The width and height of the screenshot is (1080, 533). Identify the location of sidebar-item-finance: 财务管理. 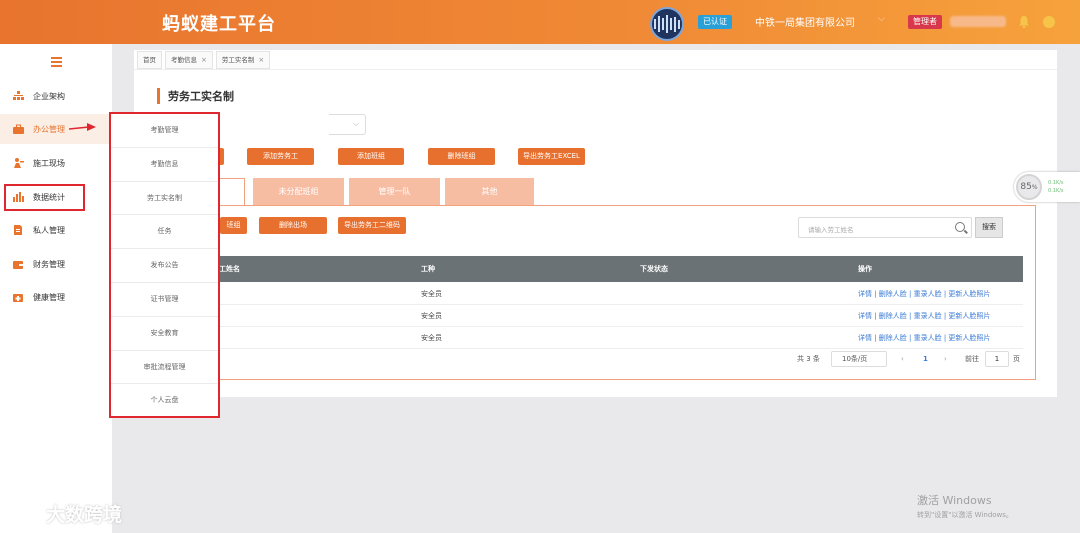
(56, 264).